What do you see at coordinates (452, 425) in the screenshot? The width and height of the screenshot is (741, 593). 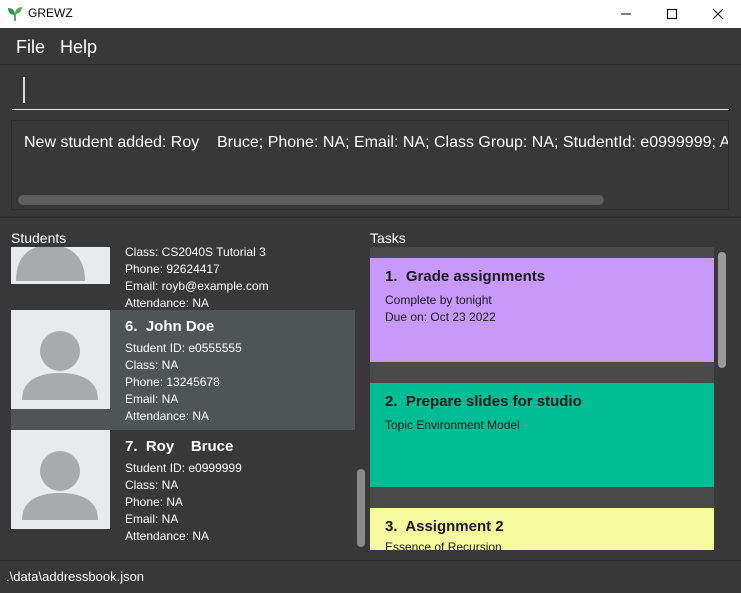 I see `task-description: Topic Environment Model` at bounding box center [452, 425].